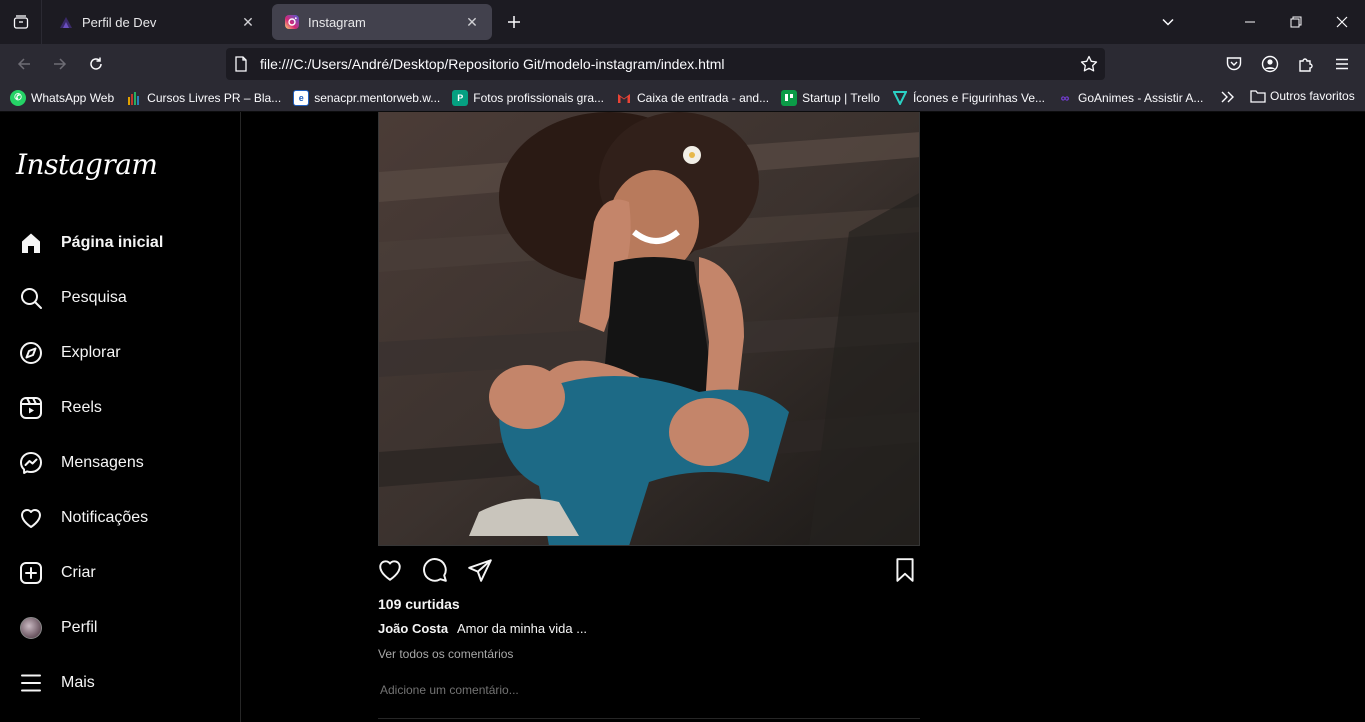 The image size is (1365, 722). Describe the element at coordinates (413, 628) in the screenshot. I see `post-username: João Costa` at that location.